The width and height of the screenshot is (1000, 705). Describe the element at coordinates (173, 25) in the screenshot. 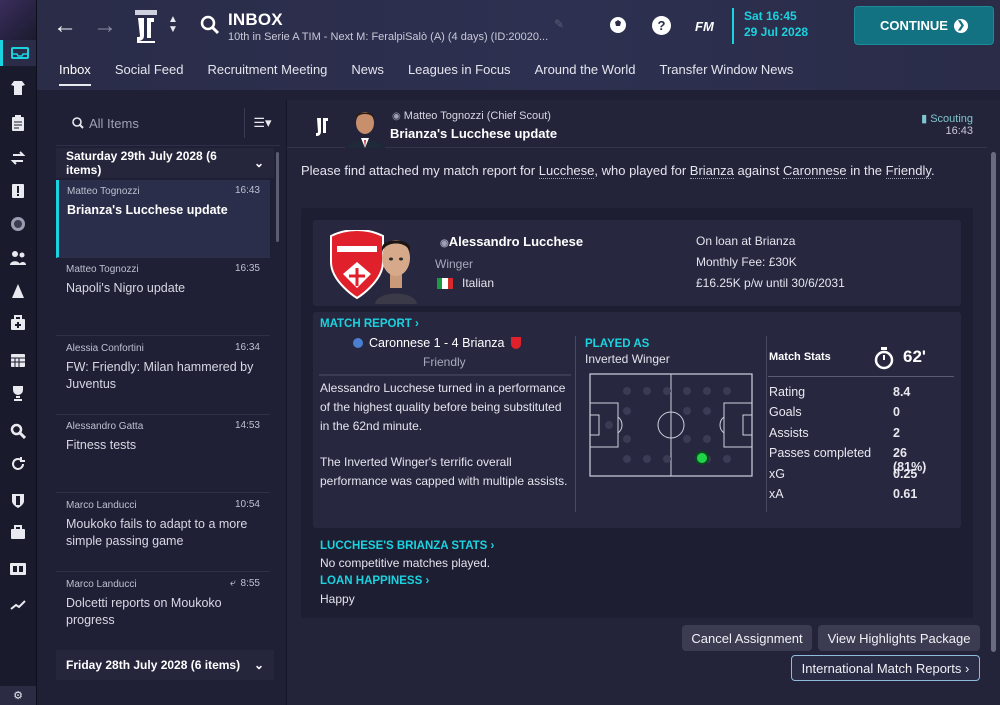

I see `club-switch-chevrons-icon: ▲ ▼` at that location.